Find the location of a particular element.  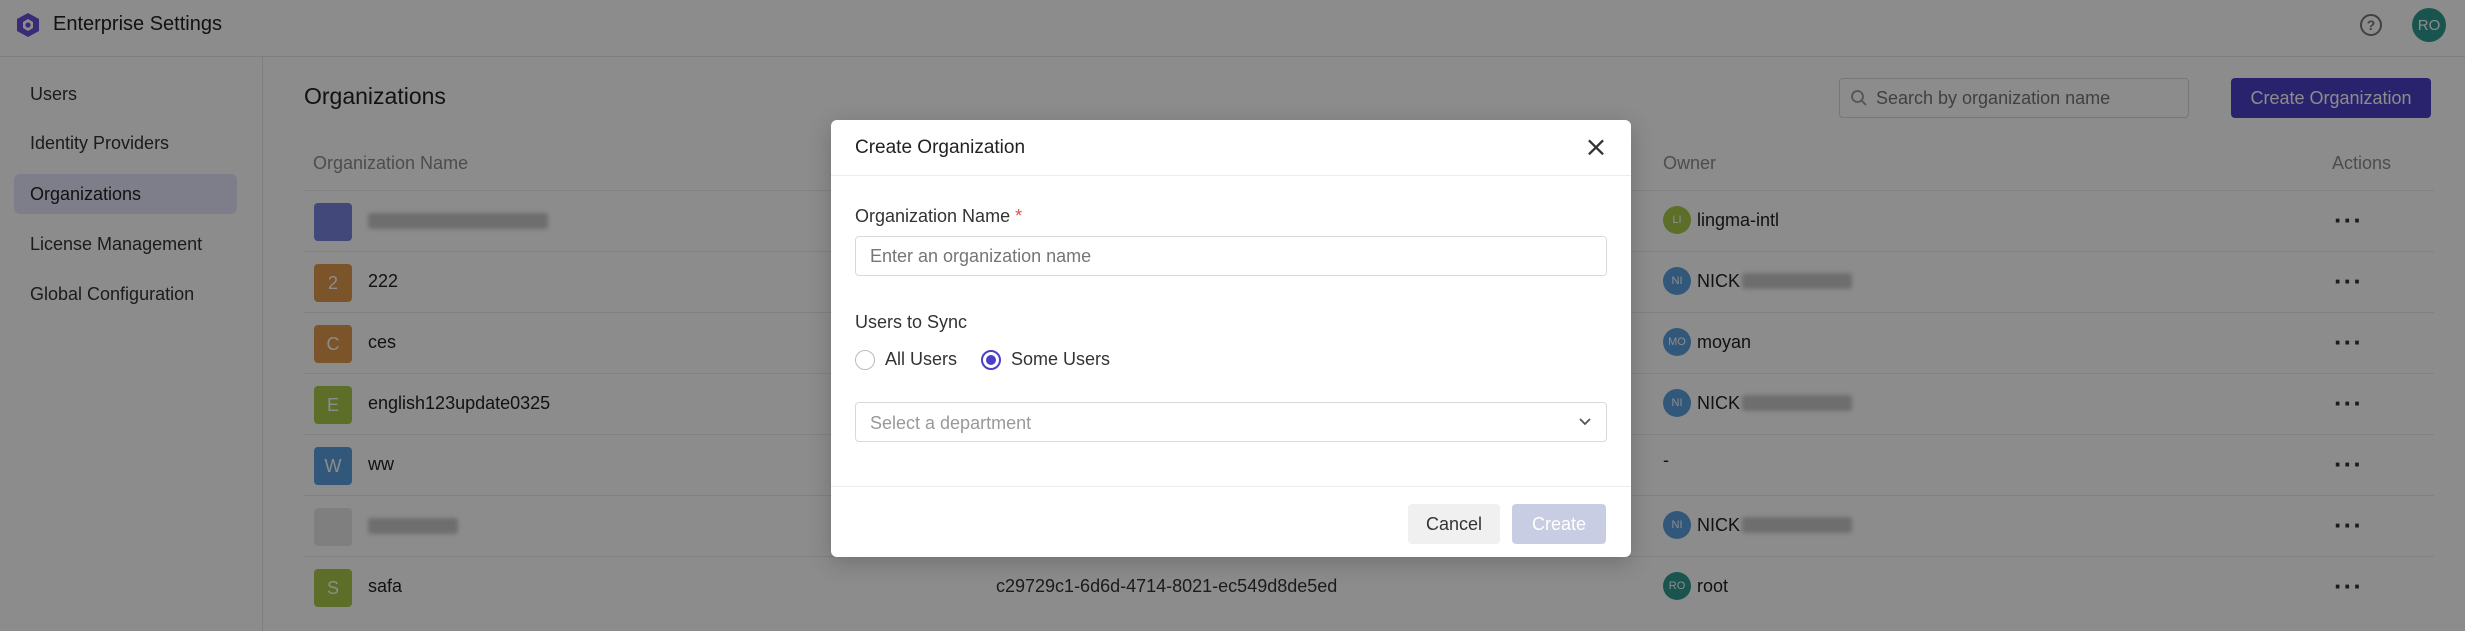

users-to-sync-label: Users to Sync is located at coordinates (911, 322).